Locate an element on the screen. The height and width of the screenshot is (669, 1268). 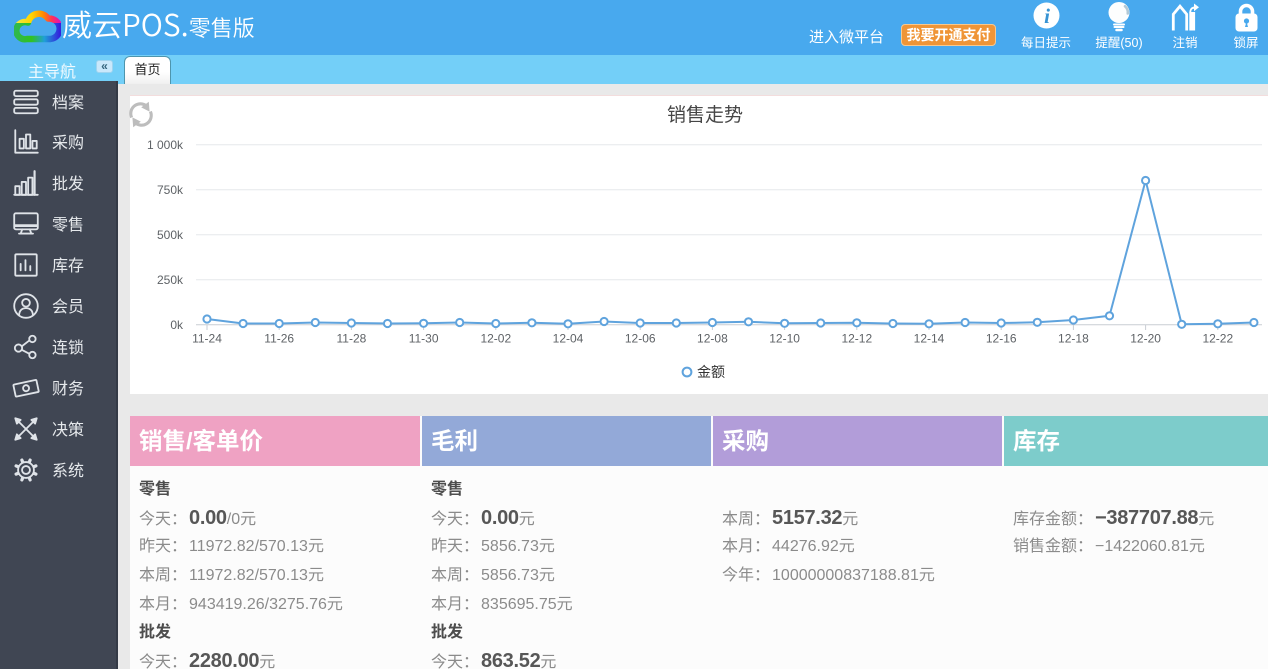
svg-text: 12-12 is located at coordinates (856, 339).